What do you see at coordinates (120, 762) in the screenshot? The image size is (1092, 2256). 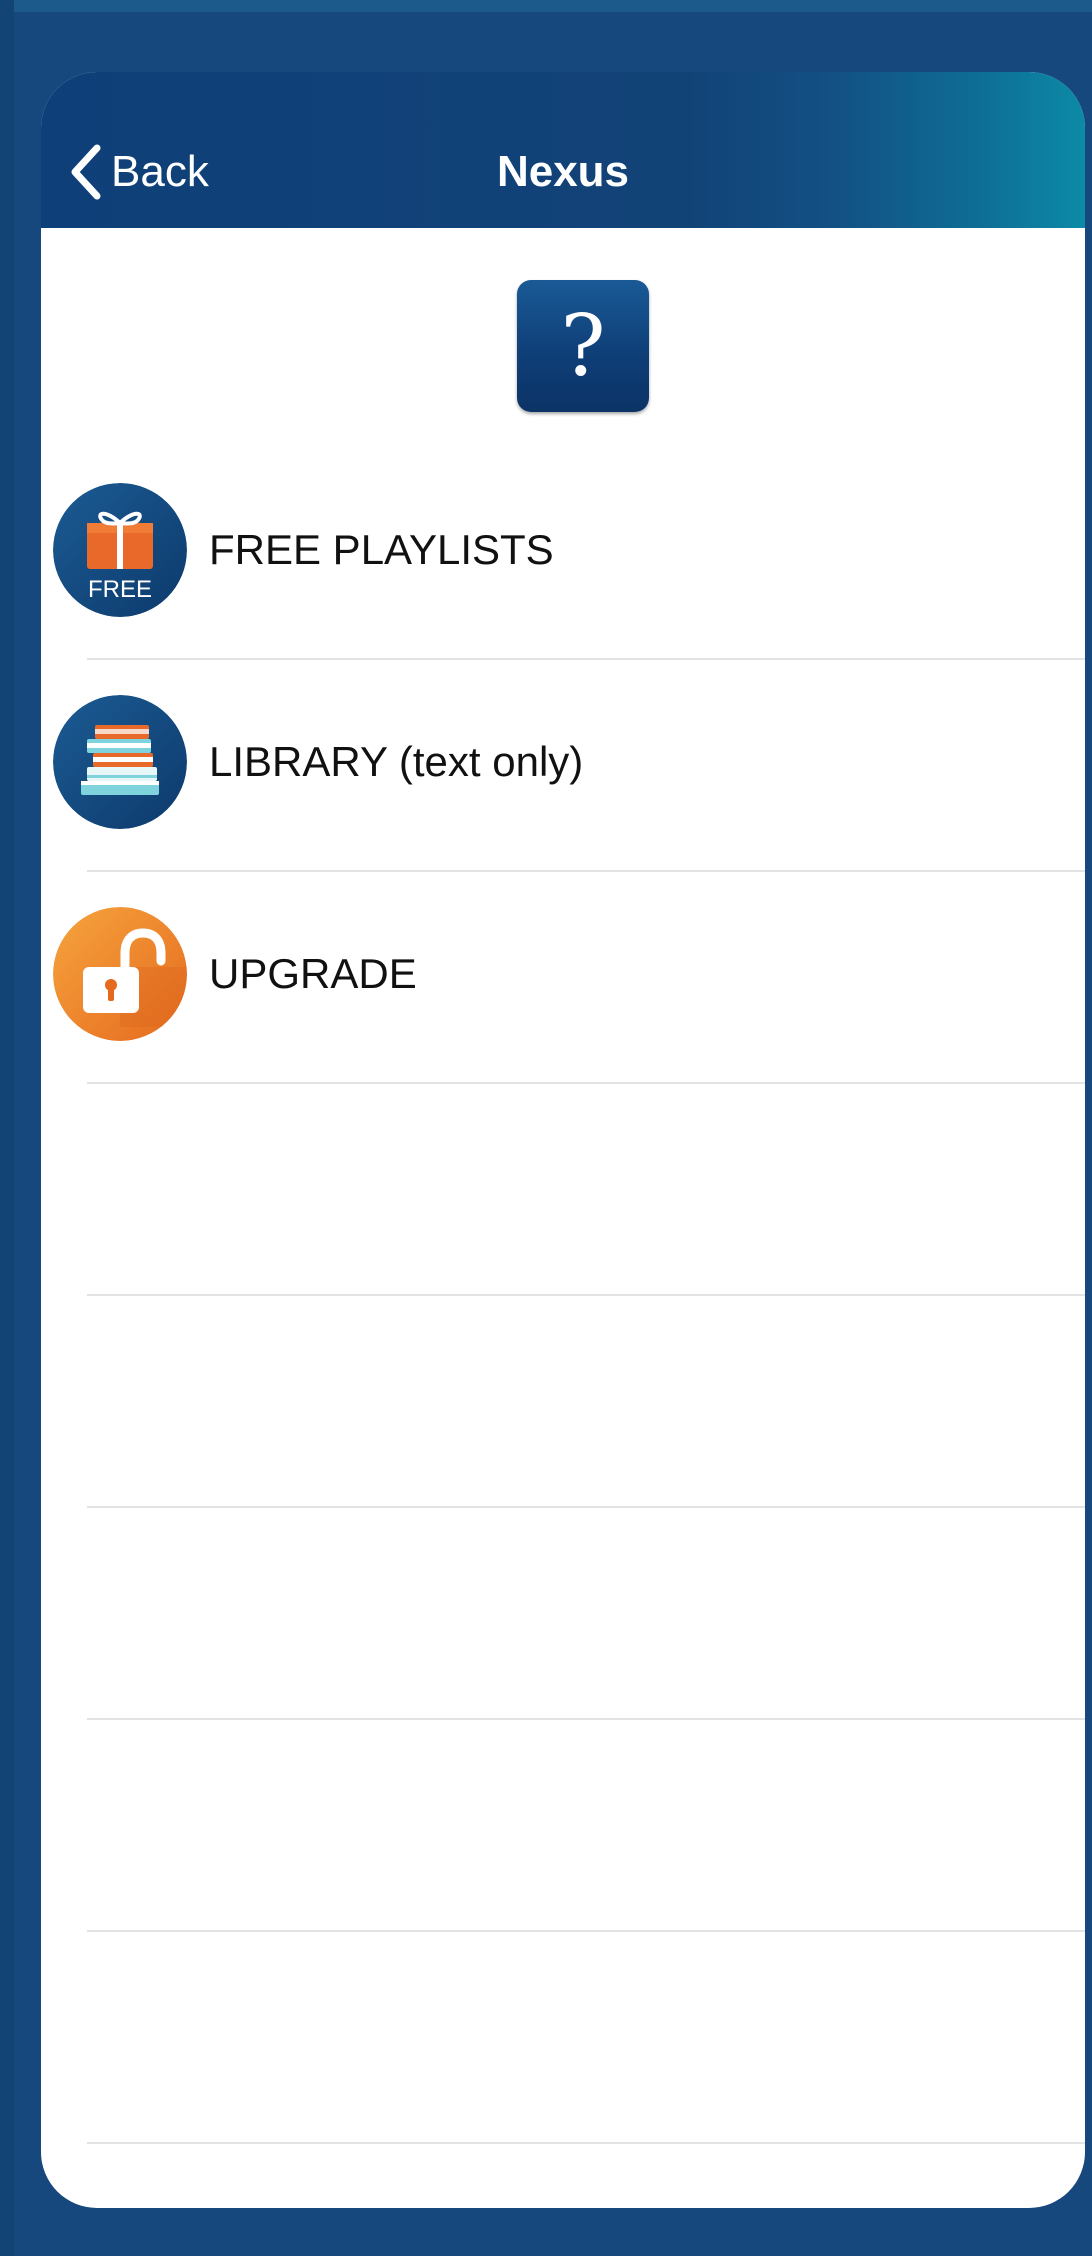 I see `book-stack-icon` at bounding box center [120, 762].